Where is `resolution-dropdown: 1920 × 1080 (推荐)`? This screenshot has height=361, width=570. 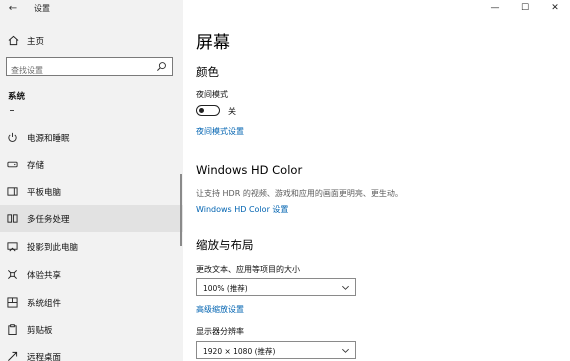 resolution-dropdown: 1920 × 1080 (推荐) is located at coordinates (276, 350).